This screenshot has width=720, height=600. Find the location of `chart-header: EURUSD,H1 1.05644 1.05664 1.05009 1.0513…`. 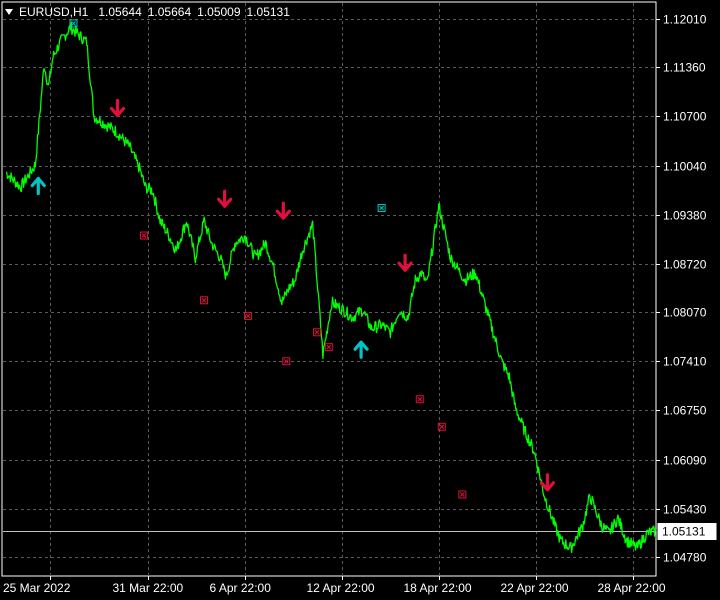

chart-header: EURUSD,H1 1.05644 1.05664 1.05009 1.0513… is located at coordinates (148, 12).